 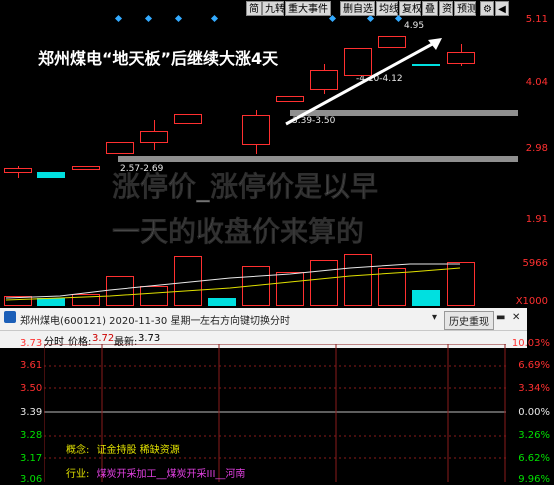 What do you see at coordinates (78, 450) in the screenshot?
I see `concept-label: 概念:` at bounding box center [78, 450].